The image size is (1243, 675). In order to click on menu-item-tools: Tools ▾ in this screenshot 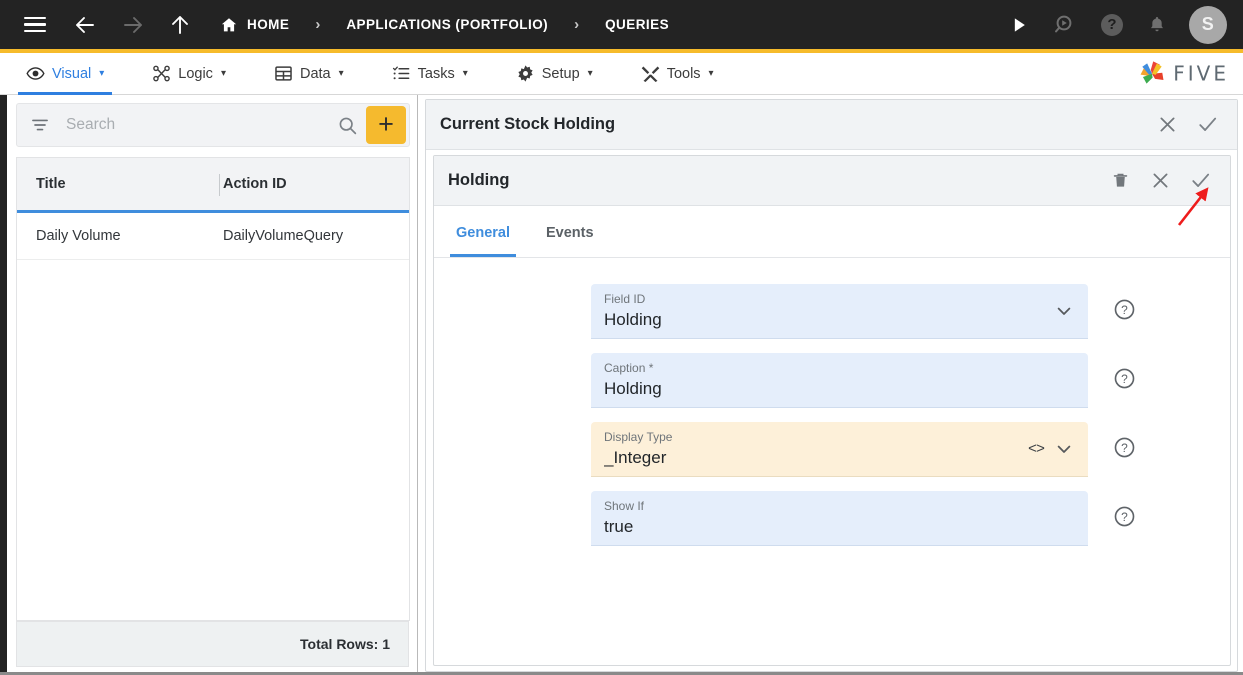, I will do `click(677, 74)`.